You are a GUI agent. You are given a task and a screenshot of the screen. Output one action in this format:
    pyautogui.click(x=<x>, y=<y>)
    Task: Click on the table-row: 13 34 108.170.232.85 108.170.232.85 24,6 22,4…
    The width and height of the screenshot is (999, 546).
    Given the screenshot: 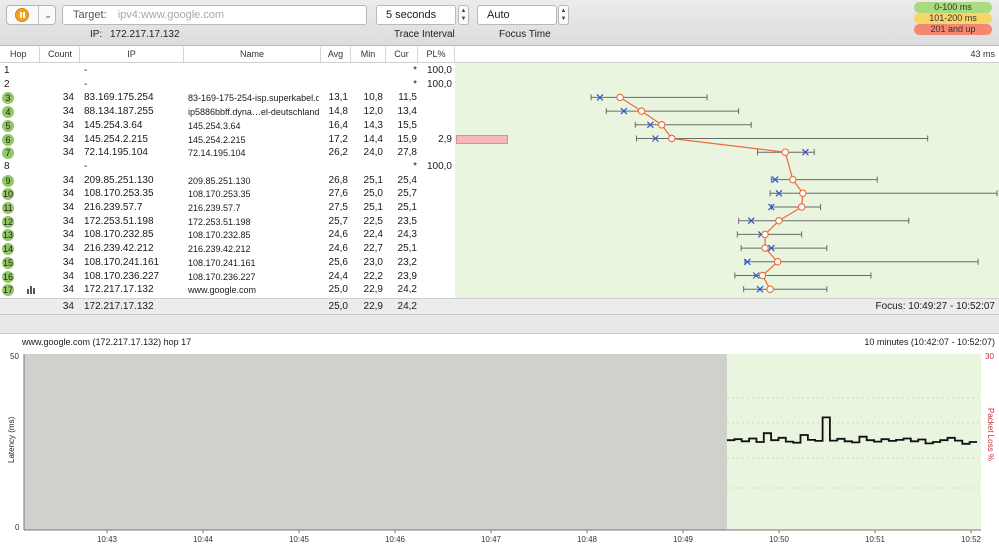 What is the action you would take?
    pyautogui.click(x=227, y=235)
    